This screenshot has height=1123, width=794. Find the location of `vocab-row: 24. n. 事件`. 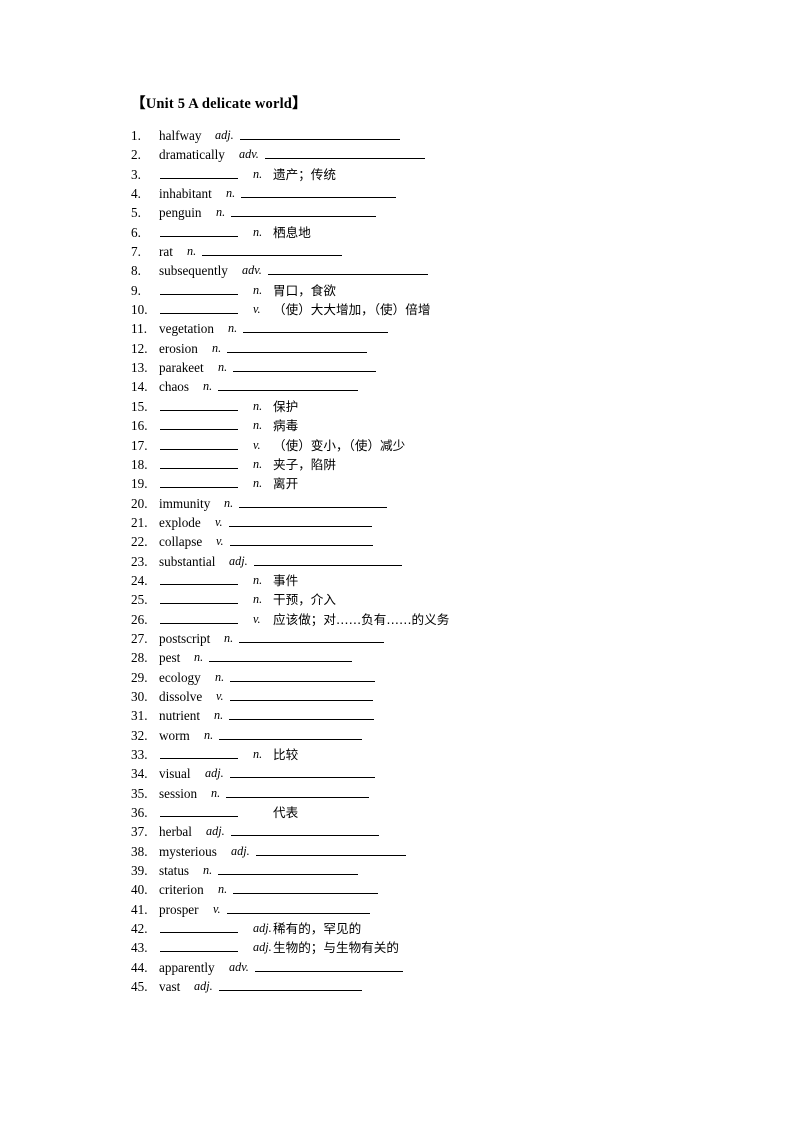

vocab-row: 24. n. 事件 is located at coordinates (441, 580).